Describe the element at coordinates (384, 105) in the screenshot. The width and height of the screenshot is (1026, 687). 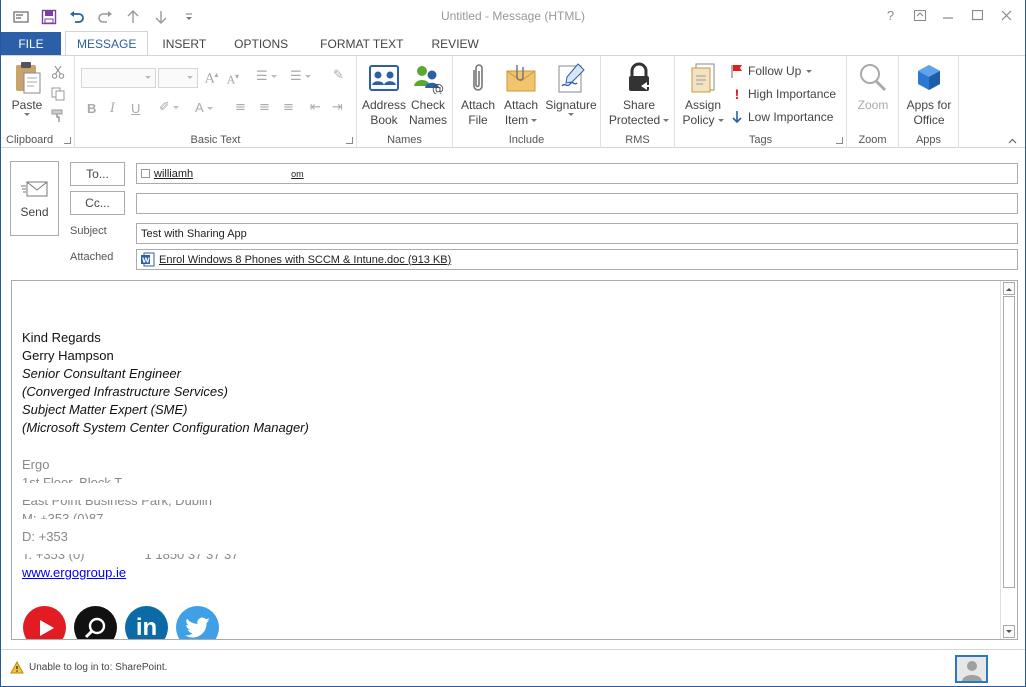
I see `address-book-label-1: Address` at that location.